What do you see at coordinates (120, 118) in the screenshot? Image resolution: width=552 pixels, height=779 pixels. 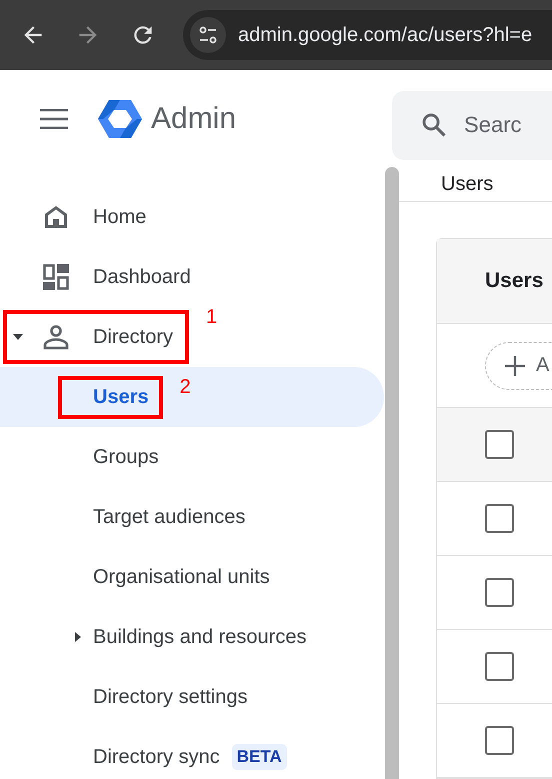 I see `logo-icon` at bounding box center [120, 118].